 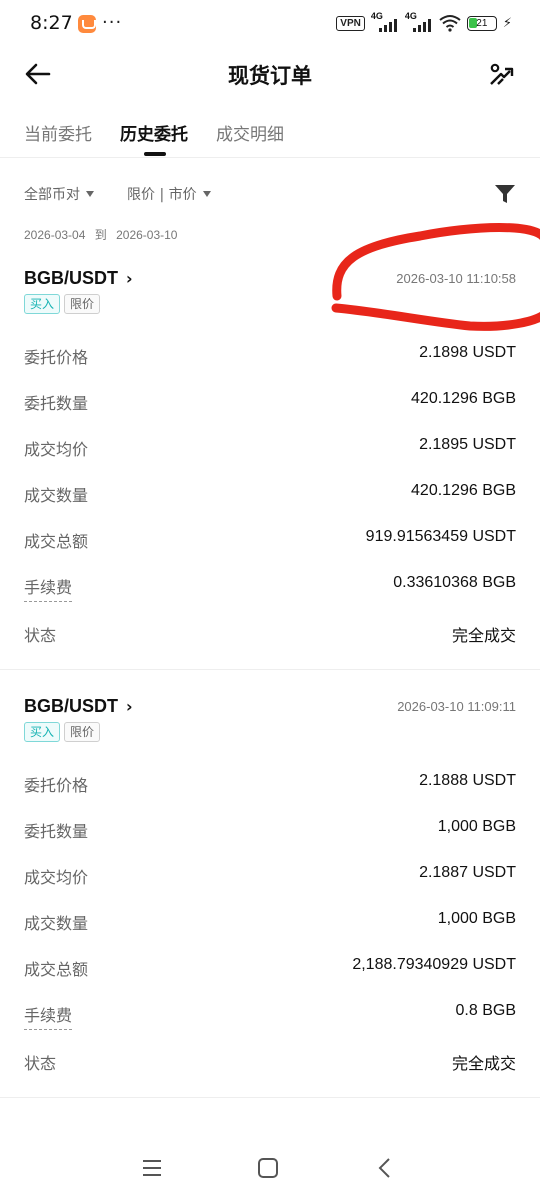 What do you see at coordinates (52, 195) in the screenshot?
I see `pair-filter-label: 全部币对` at bounding box center [52, 195].